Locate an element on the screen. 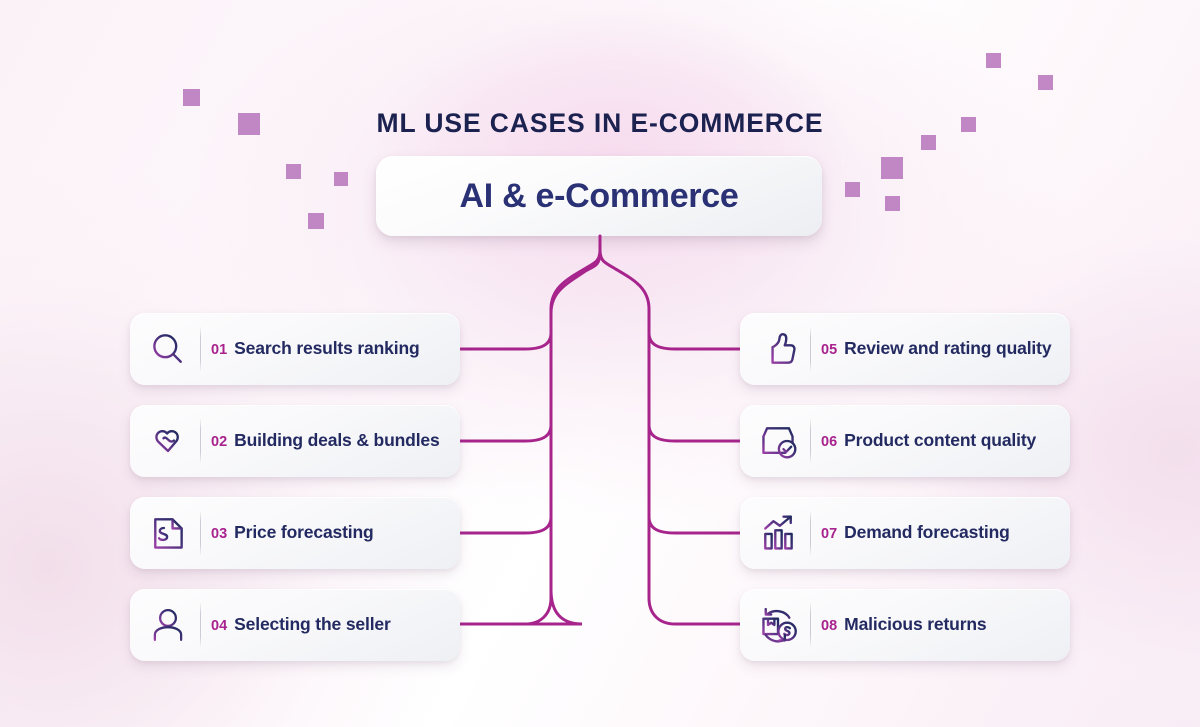  hero-card-label: AI & e-Commerce is located at coordinates (599, 195).